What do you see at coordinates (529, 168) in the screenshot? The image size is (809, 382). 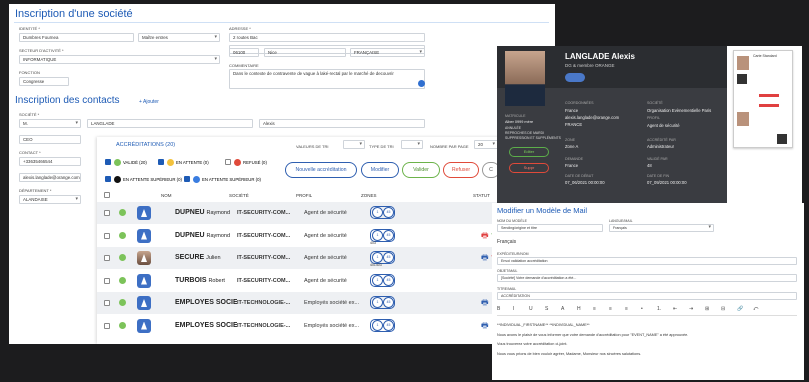 I see `delete-button: Suppr` at bounding box center [529, 168].